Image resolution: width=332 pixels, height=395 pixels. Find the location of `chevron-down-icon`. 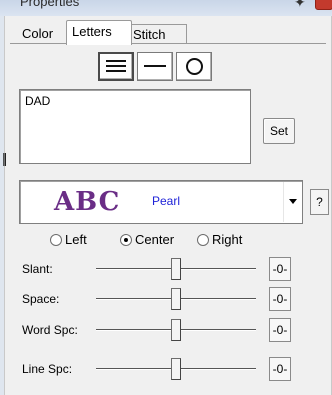

chevron-down-icon is located at coordinates (293, 201).